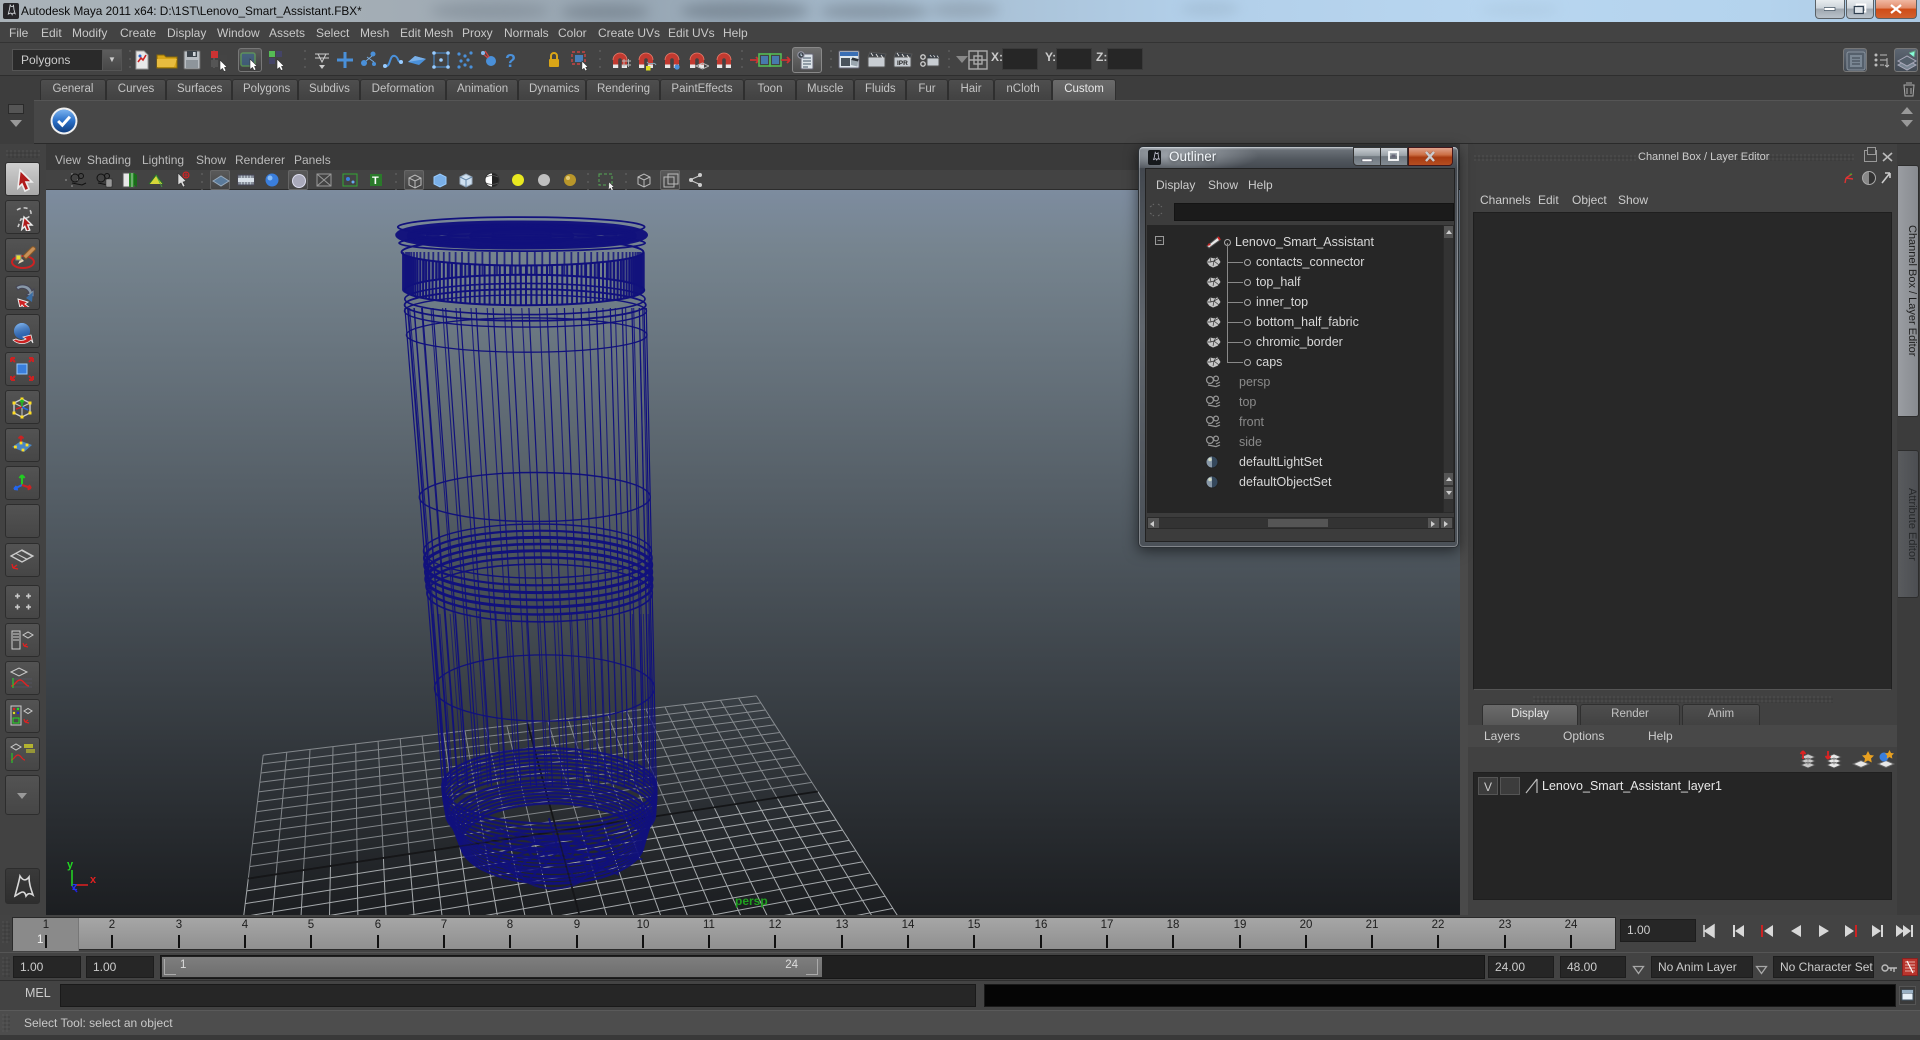 The image size is (1920, 1040). Describe the element at coordinates (70, 865) in the screenshot. I see `svg-text: y` at that location.